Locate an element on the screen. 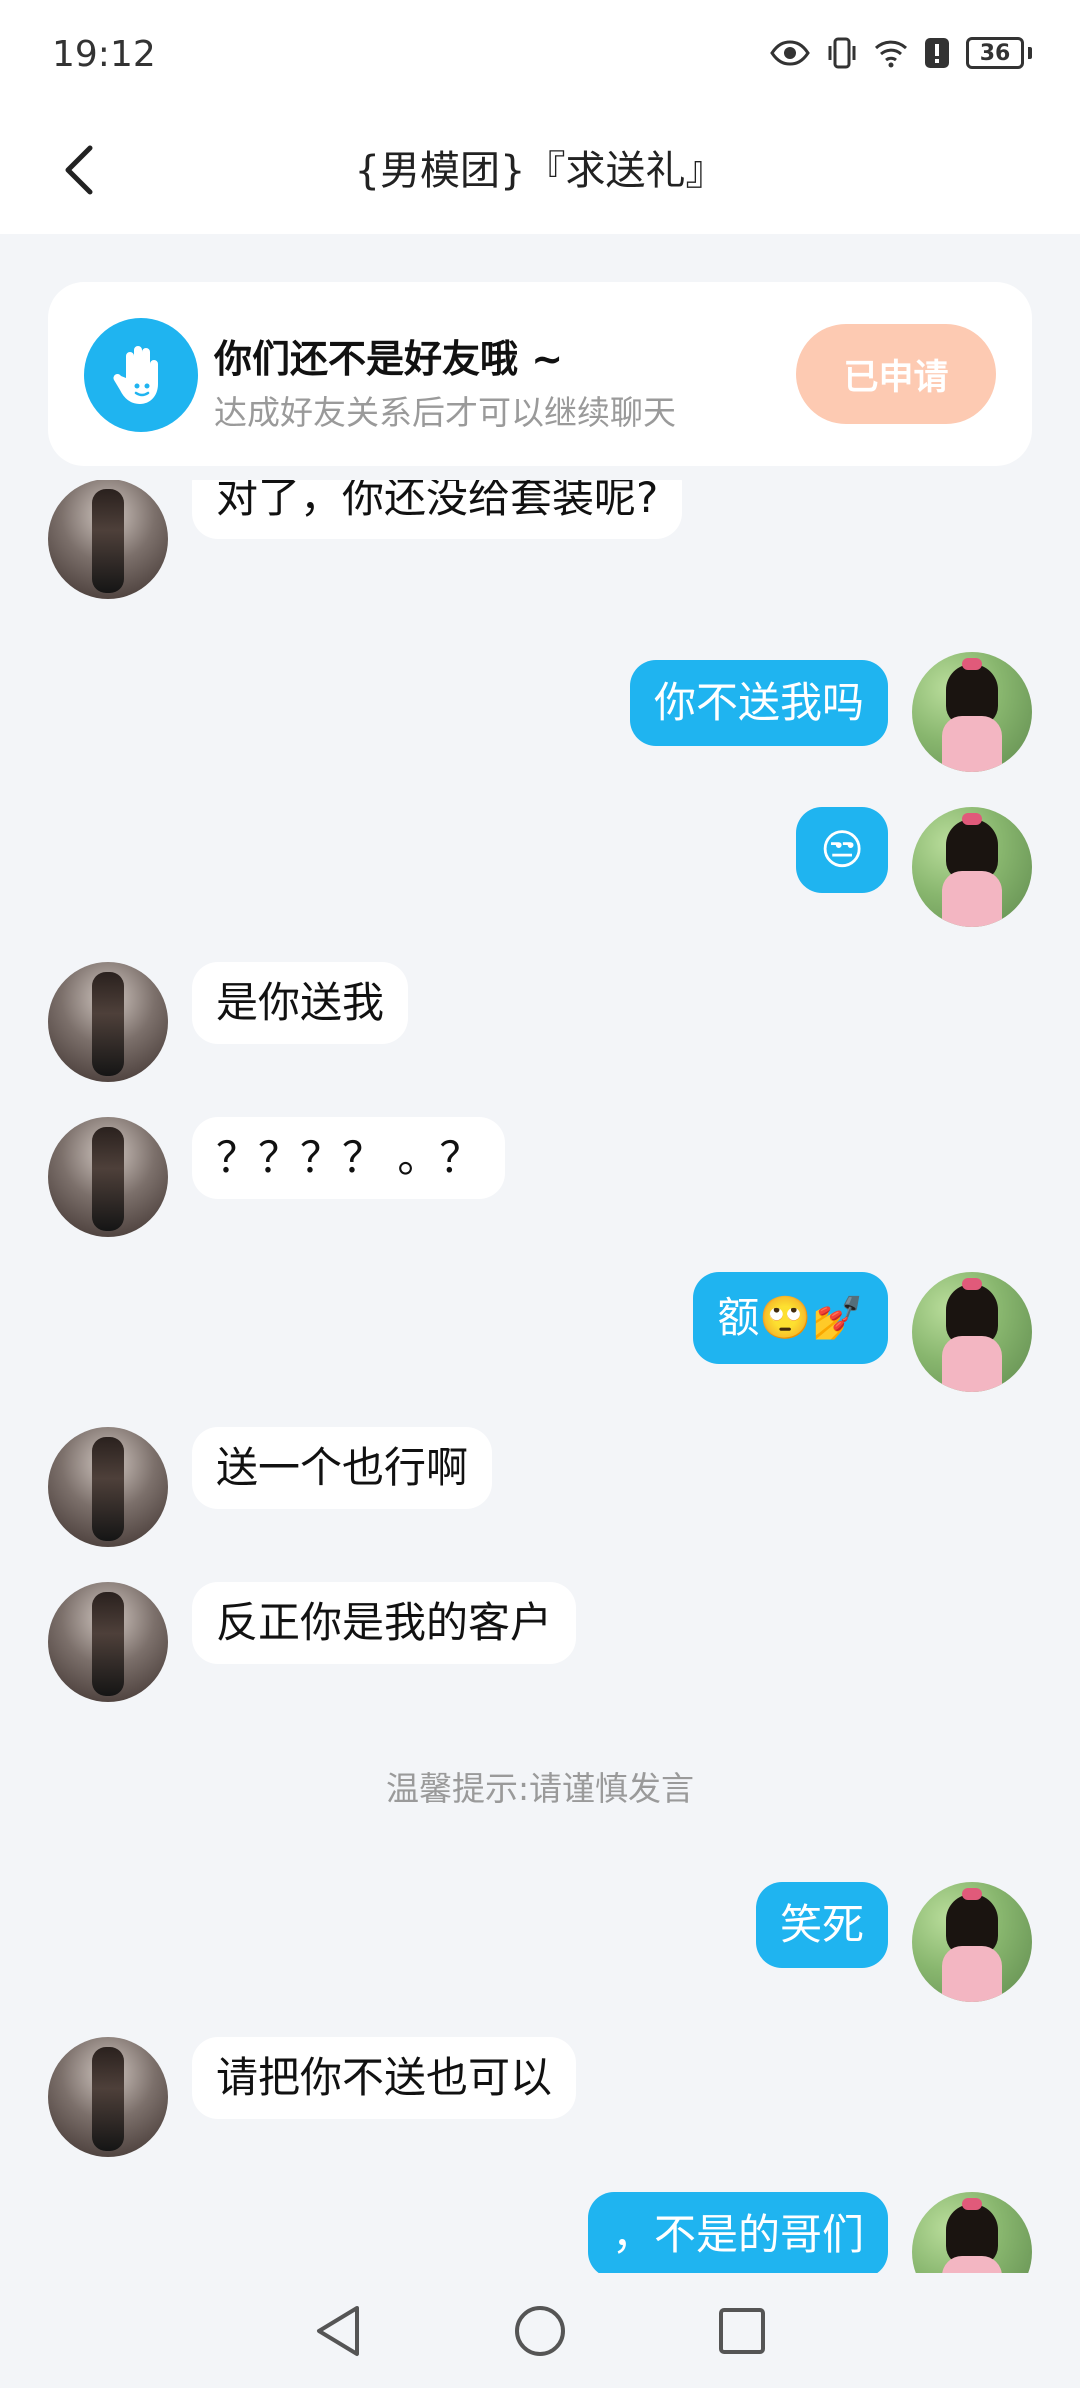  battery-indicator: 36 is located at coordinates (999, 53).